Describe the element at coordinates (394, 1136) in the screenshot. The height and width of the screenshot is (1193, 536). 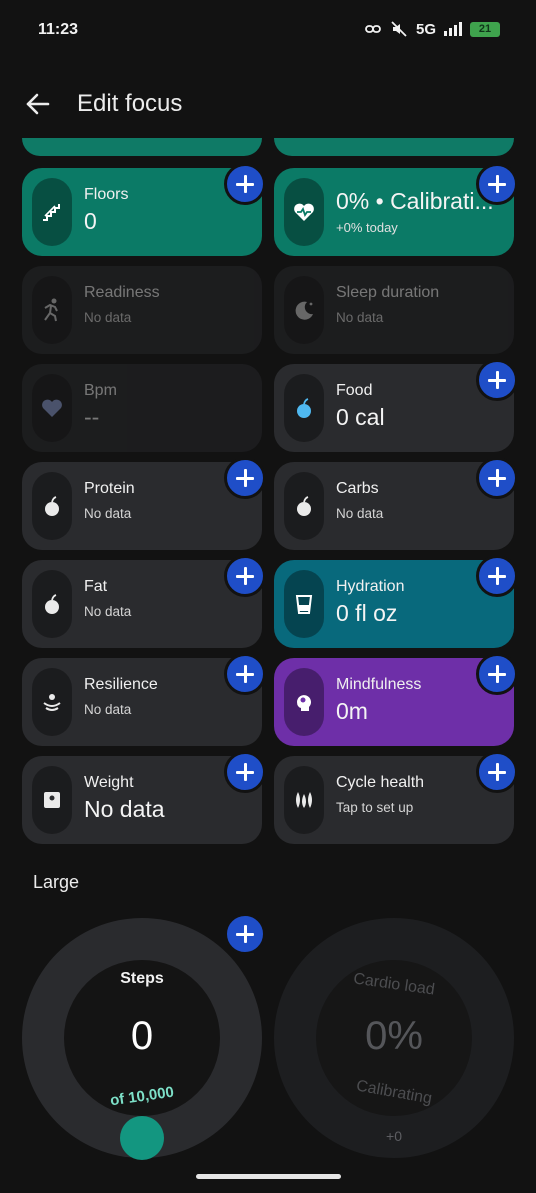
I see `cardio-load-delta: +0` at that location.